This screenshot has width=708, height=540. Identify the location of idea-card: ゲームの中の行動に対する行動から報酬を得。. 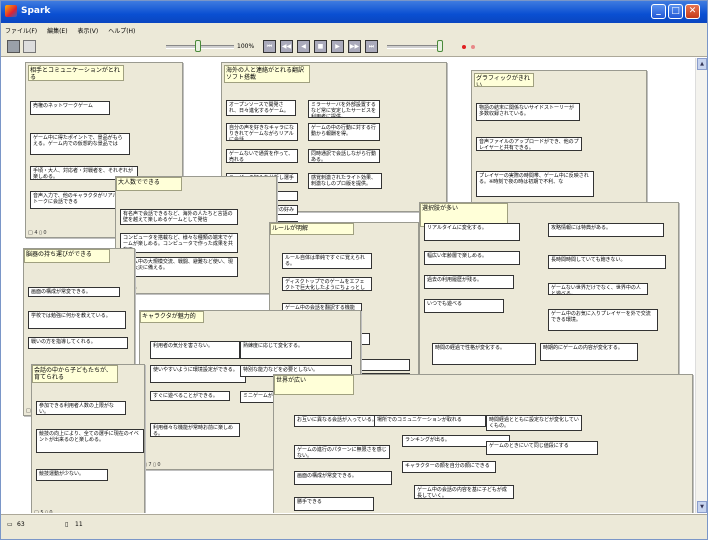
(344, 132).